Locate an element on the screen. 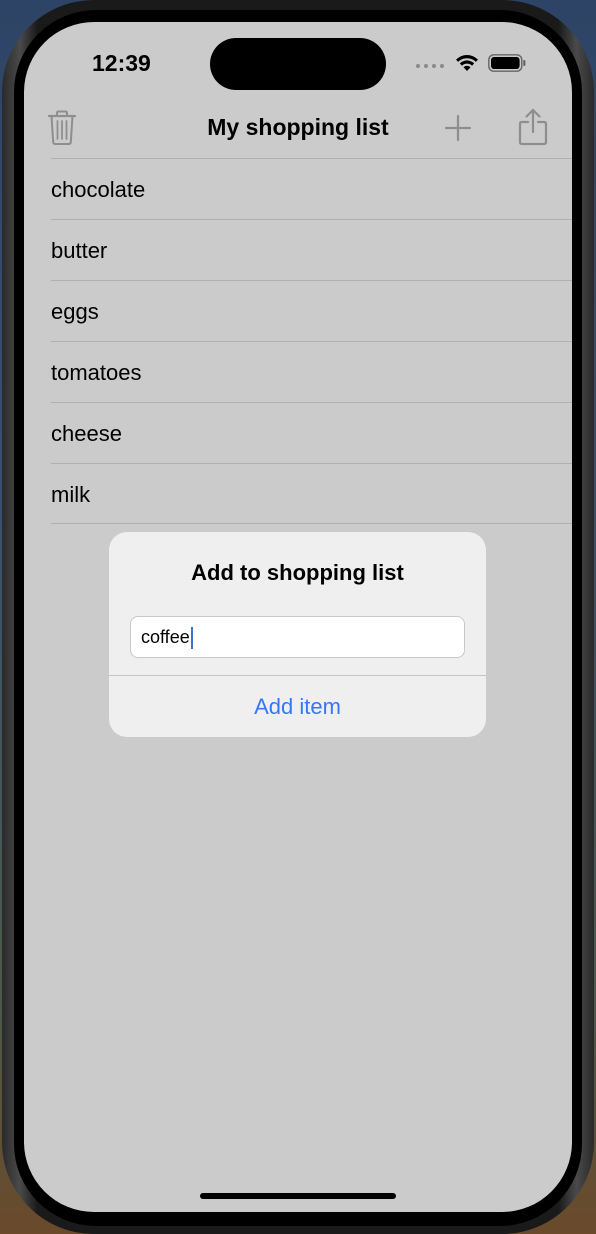  page-title: My shopping list is located at coordinates (298, 127).